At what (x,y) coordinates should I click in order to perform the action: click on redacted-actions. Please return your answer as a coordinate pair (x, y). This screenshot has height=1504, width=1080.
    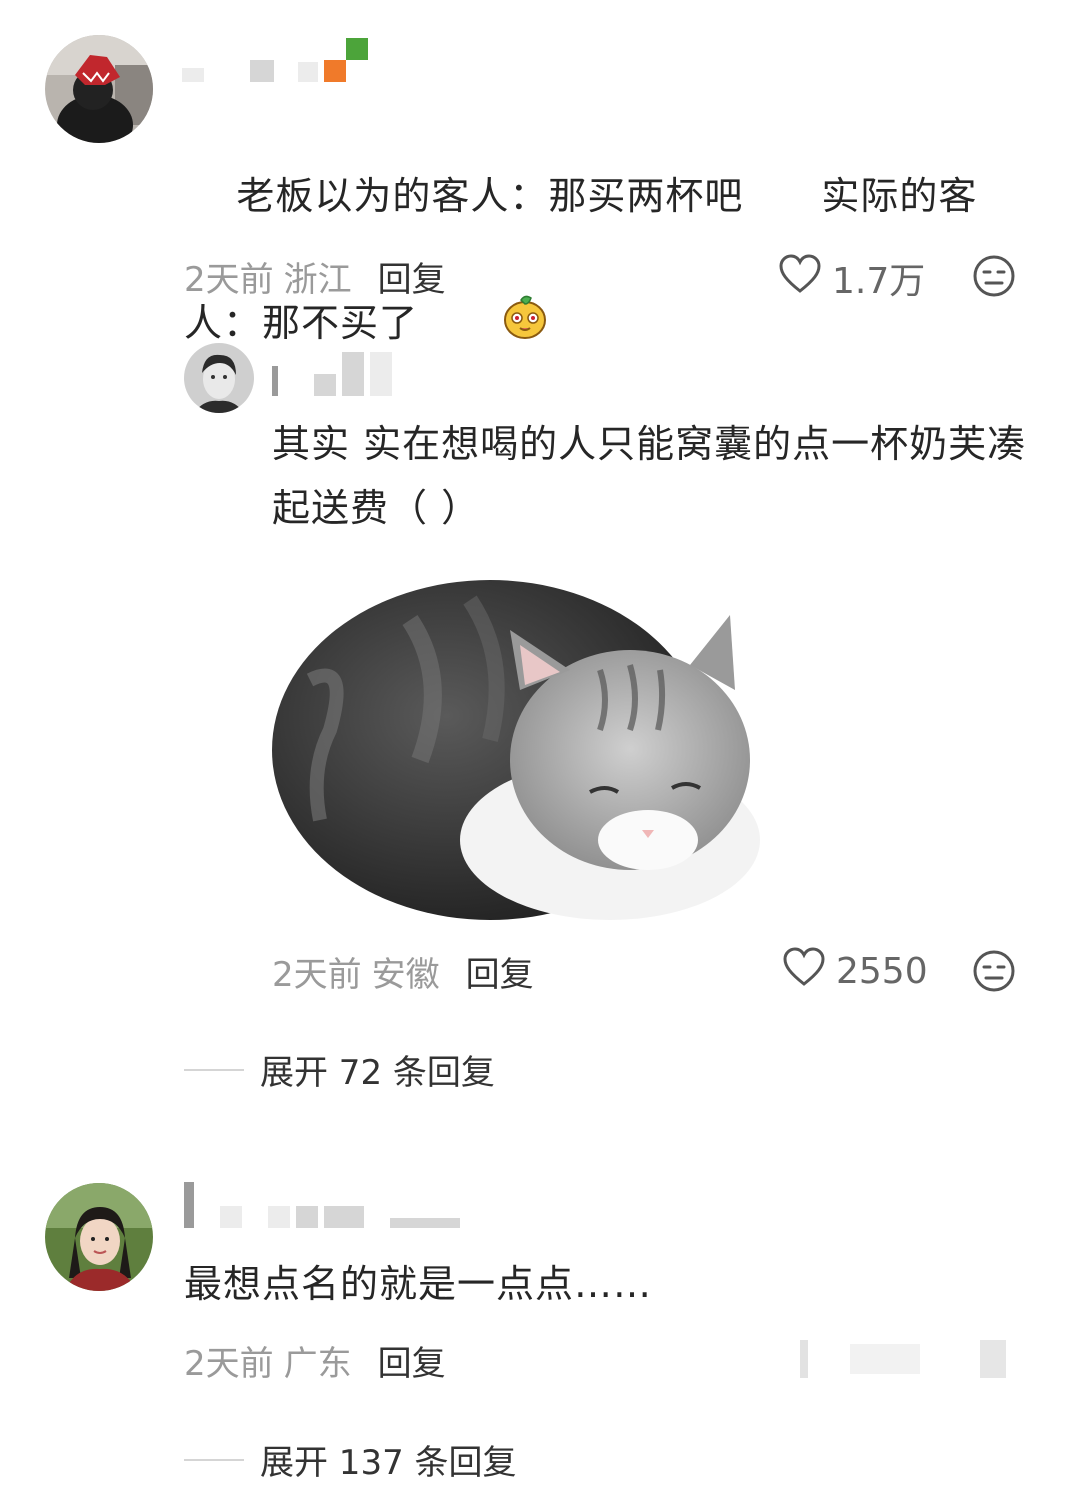
    Looking at the image, I should click on (920, 1361).